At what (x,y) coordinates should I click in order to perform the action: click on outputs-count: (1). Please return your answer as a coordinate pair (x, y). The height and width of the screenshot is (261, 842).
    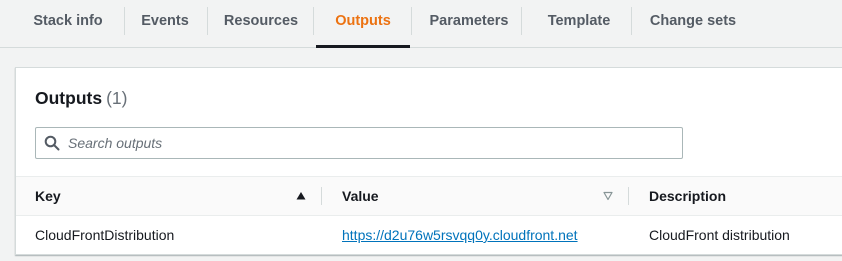
    Looking at the image, I should click on (117, 98).